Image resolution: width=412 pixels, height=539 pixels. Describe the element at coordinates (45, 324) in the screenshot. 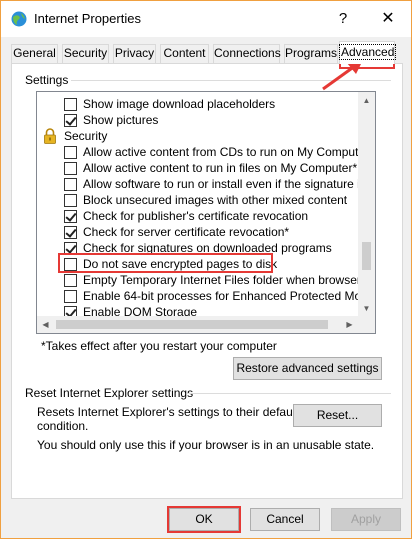

I see `scroll-left-arrow-icon: ◀` at that location.